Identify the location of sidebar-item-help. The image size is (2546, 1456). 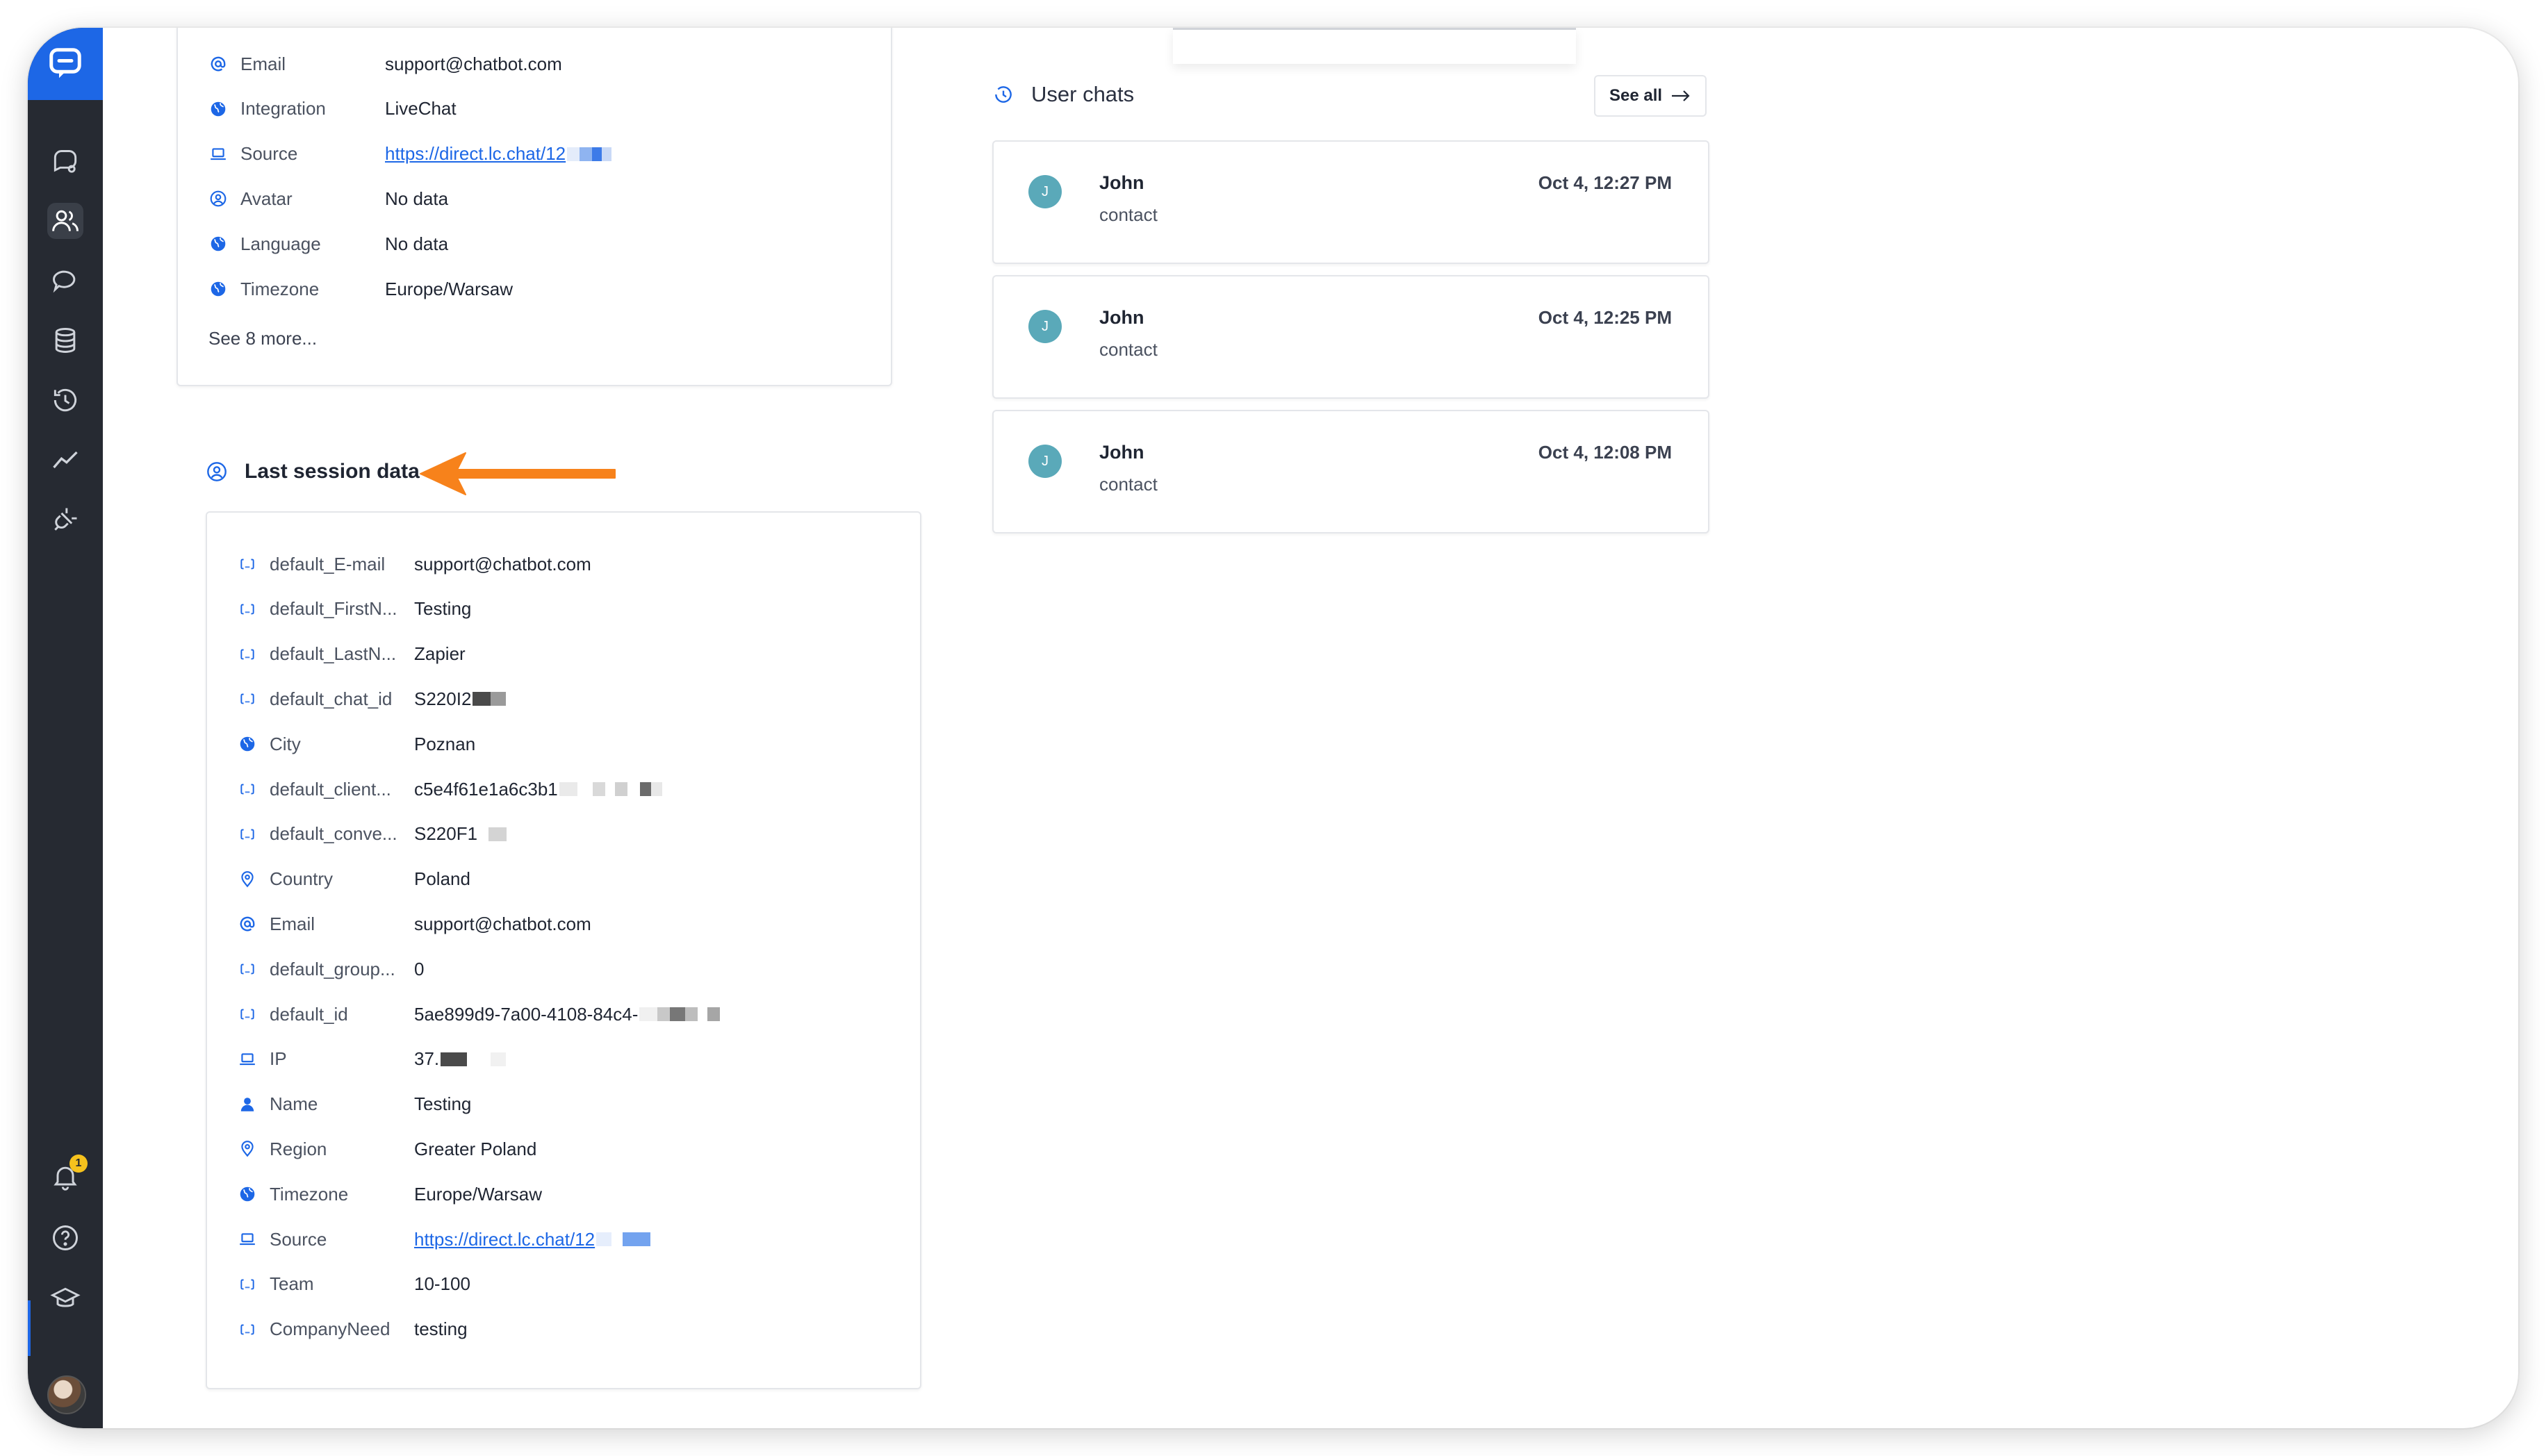
(65, 1238).